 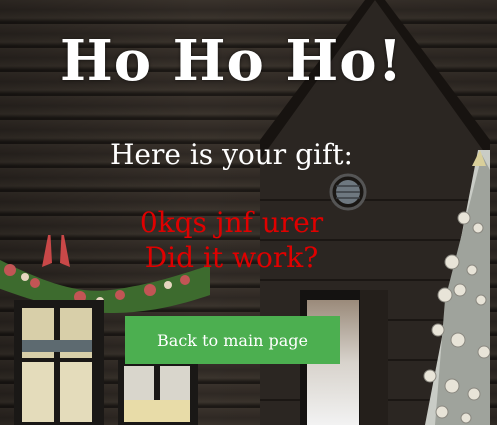 I want to click on gift-question-text: Did it work?, so click(x=231, y=257).